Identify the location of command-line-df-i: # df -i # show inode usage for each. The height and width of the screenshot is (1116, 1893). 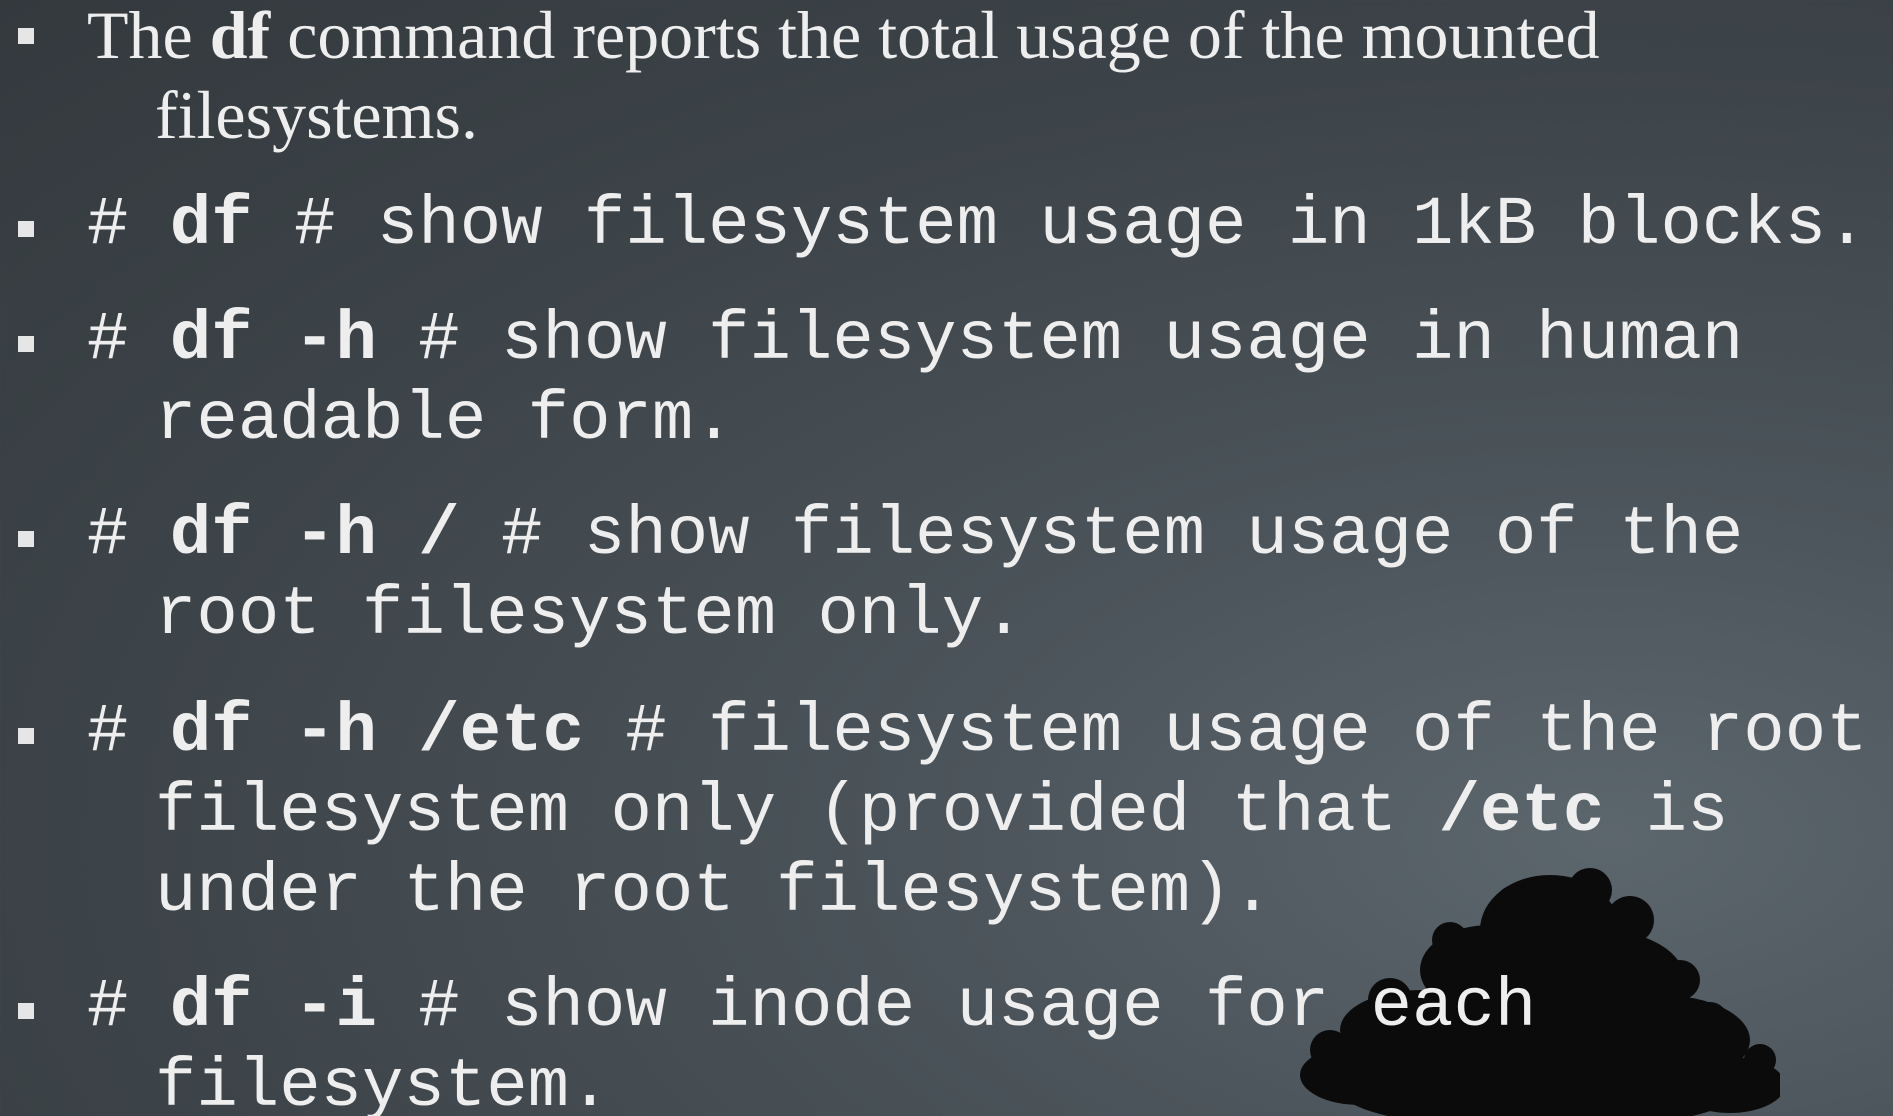
(812, 1007).